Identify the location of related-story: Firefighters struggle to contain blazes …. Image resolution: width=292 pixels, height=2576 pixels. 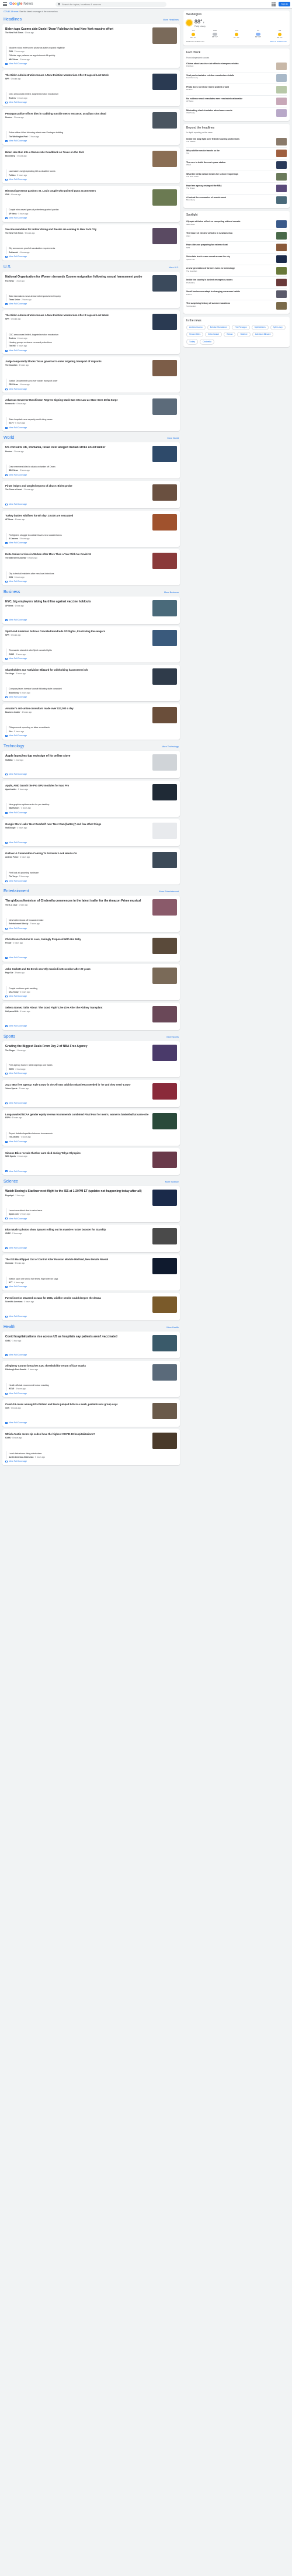
(93, 536).